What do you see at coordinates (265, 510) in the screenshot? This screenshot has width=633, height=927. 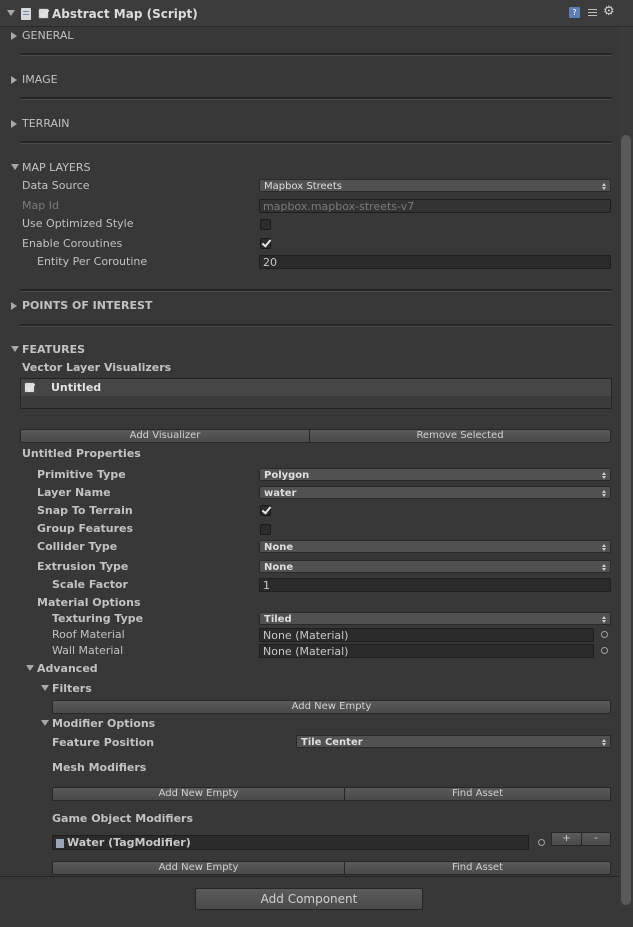 I see `snap-to-terrain-checkbox` at bounding box center [265, 510].